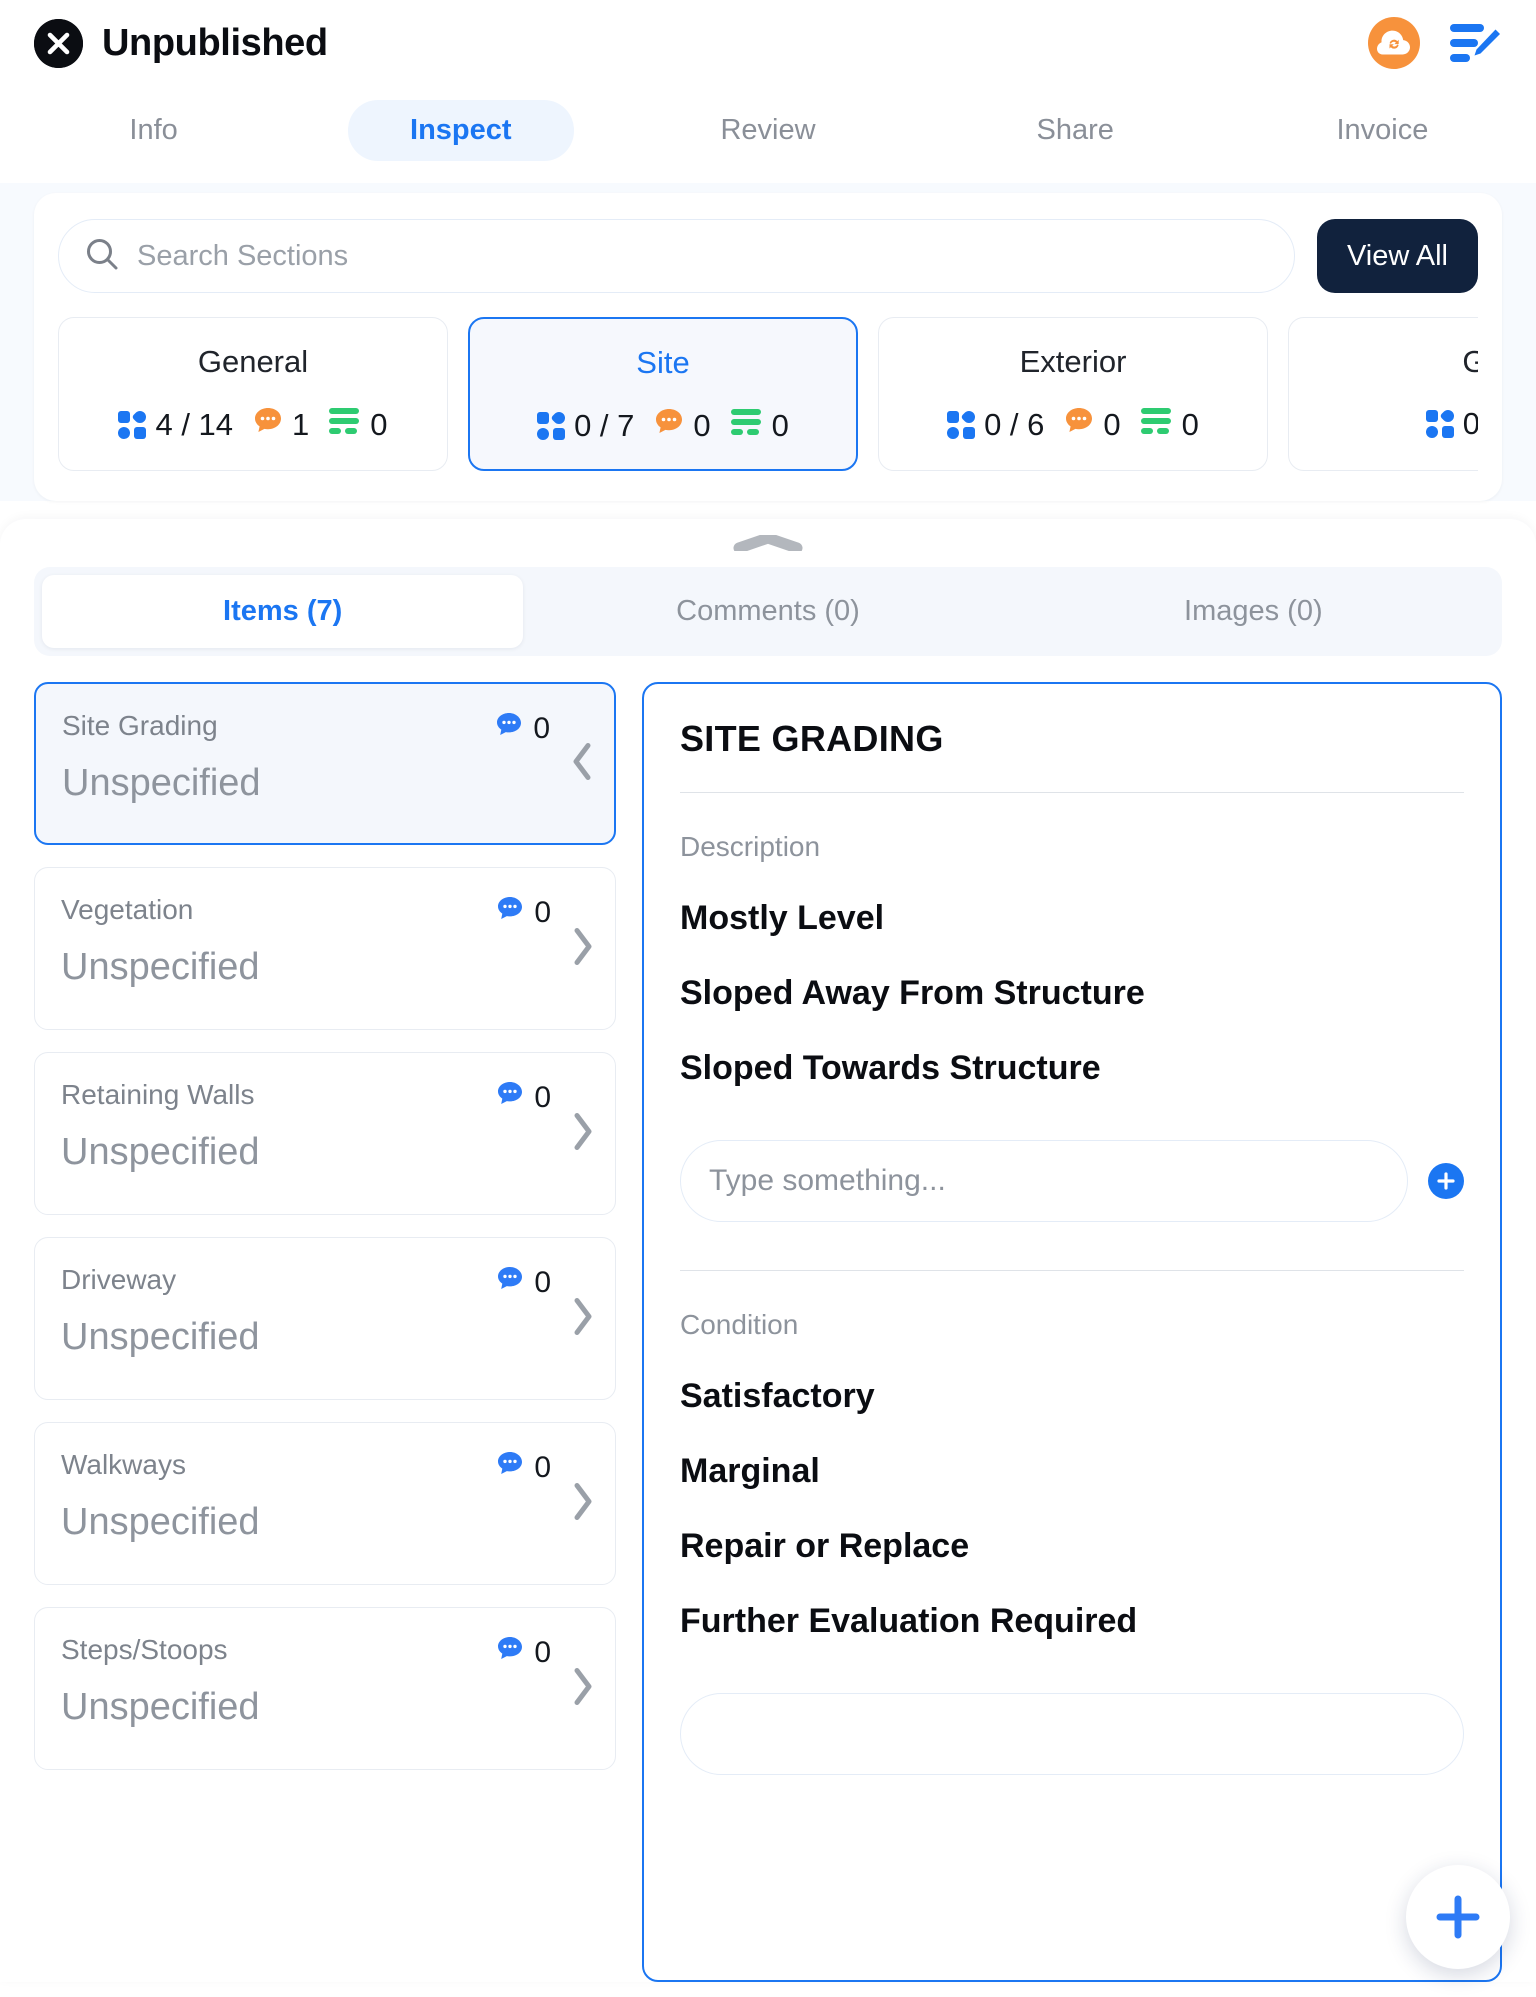 The height and width of the screenshot is (1997, 1536). I want to click on description-option-sloped-towards: Sloped Towards Structure, so click(1072, 1068).